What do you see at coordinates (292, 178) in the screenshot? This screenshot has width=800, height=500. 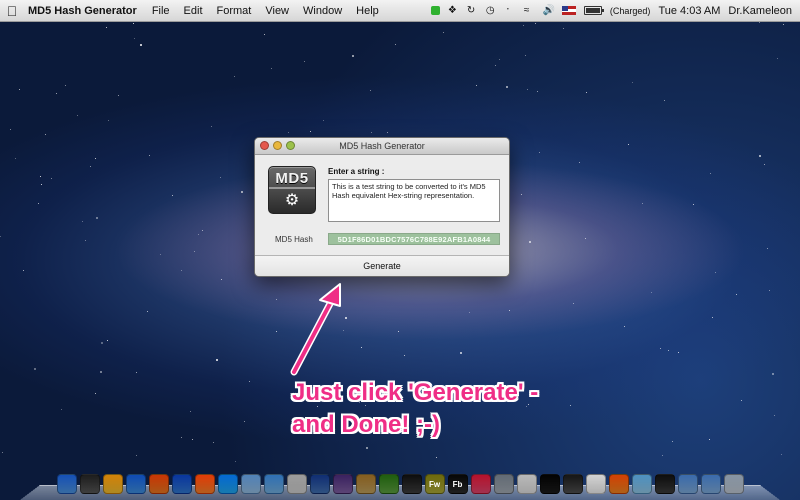 I see `md5-logo-text: MD5` at bounding box center [292, 178].